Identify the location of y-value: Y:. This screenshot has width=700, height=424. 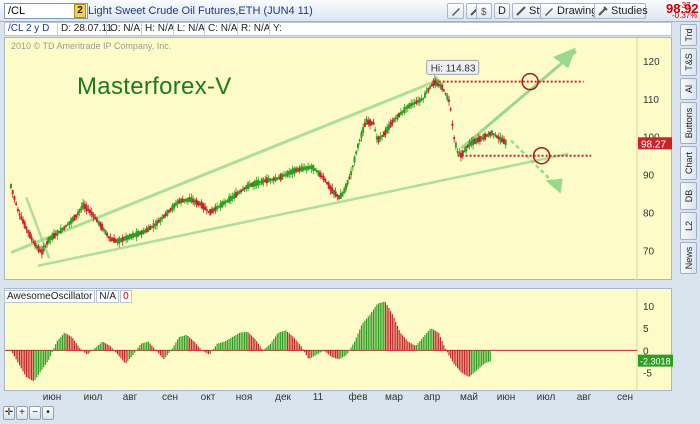
(275, 29).